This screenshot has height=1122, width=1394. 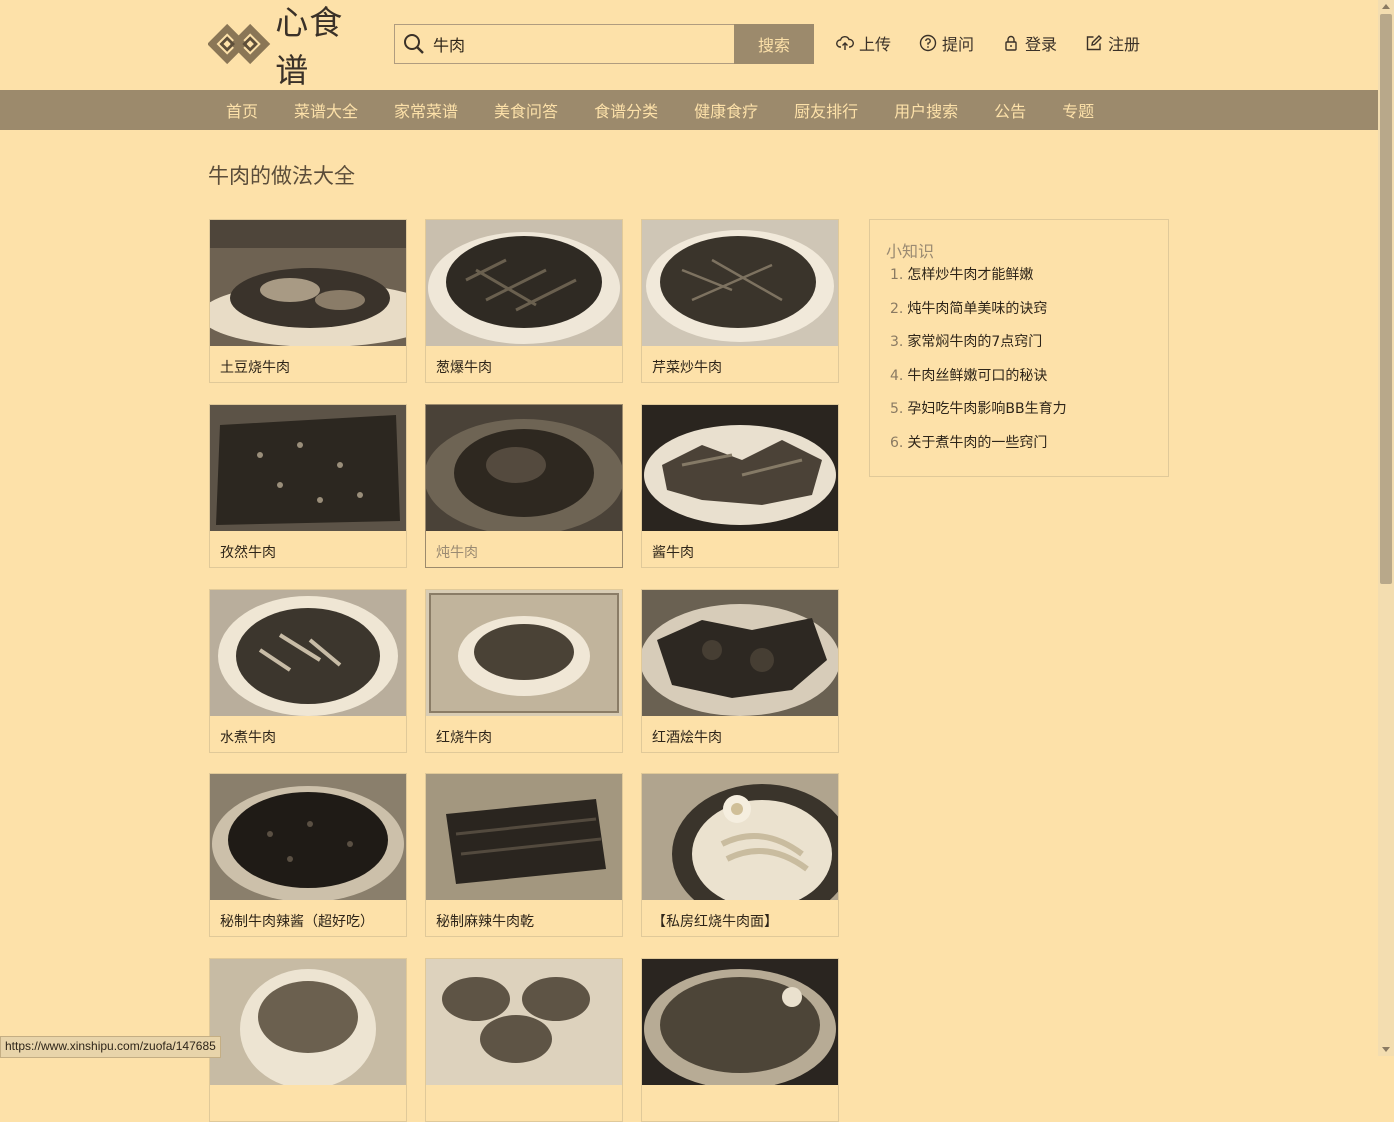 I want to click on site-logo: 心食谱, so click(x=290, y=46).